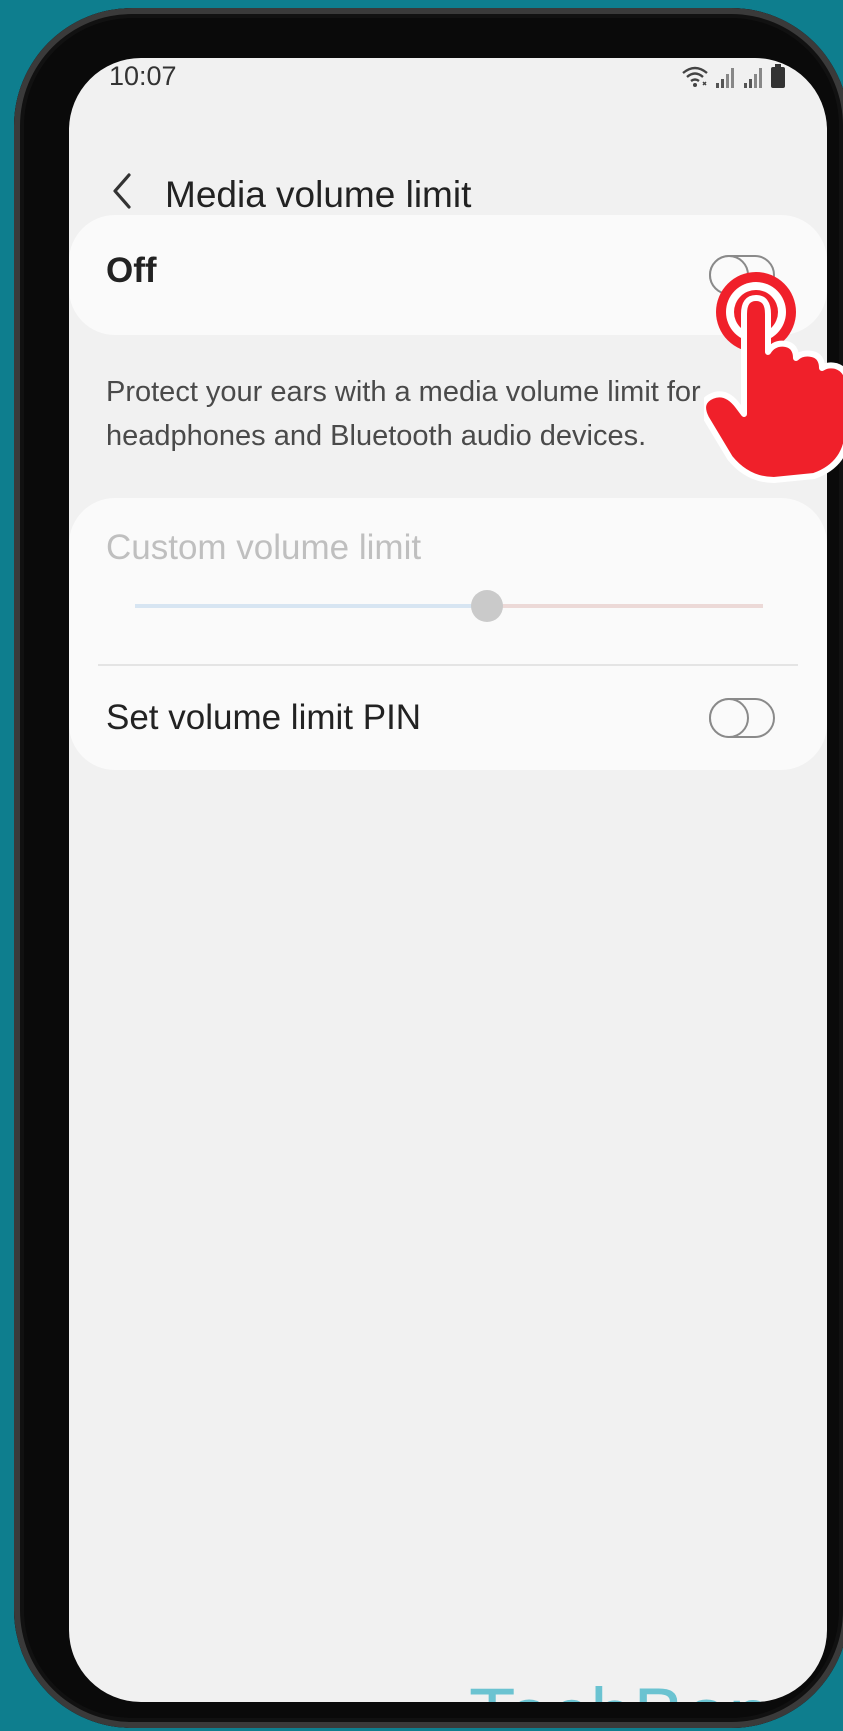  I want to click on slider-track-remaining, so click(625, 606).